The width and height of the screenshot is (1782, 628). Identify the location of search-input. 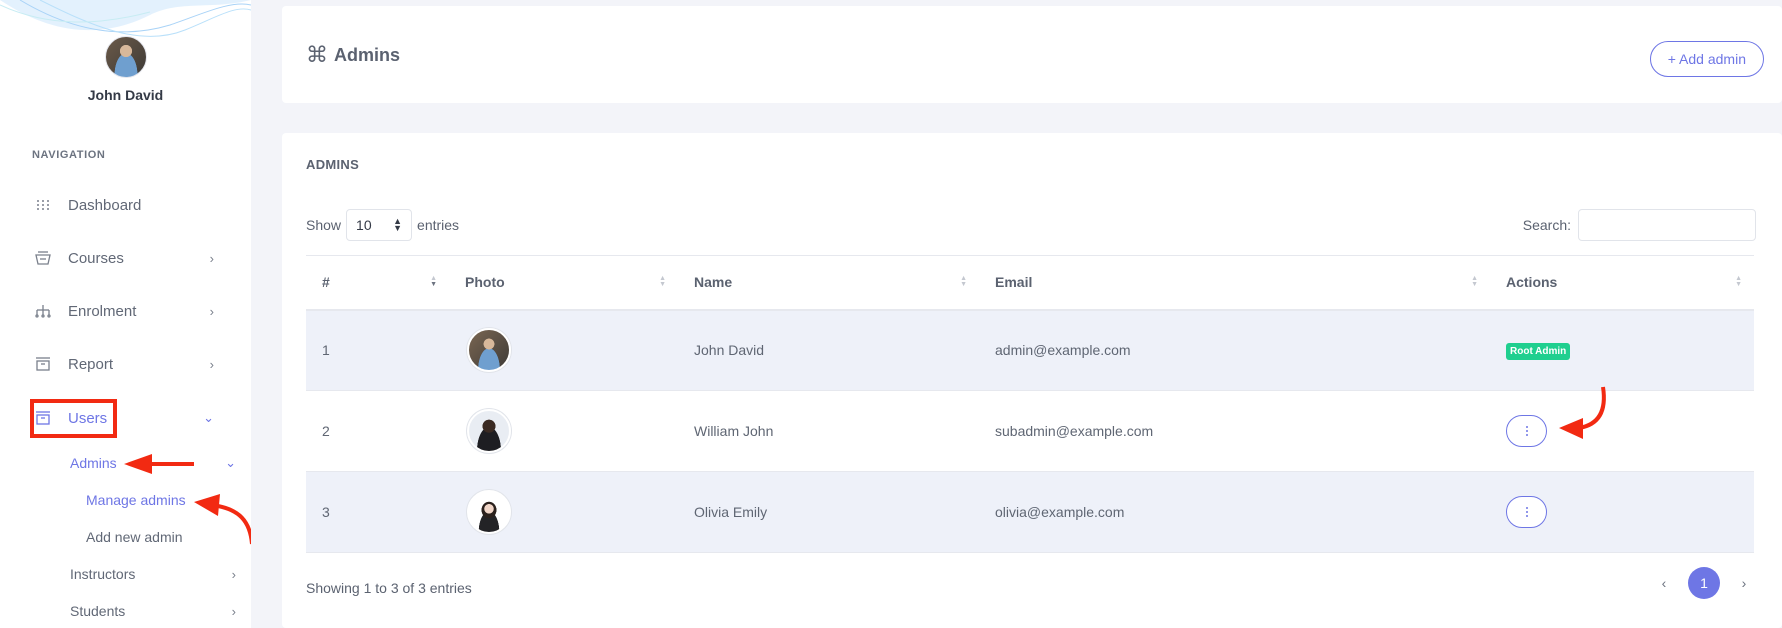
(1667, 225).